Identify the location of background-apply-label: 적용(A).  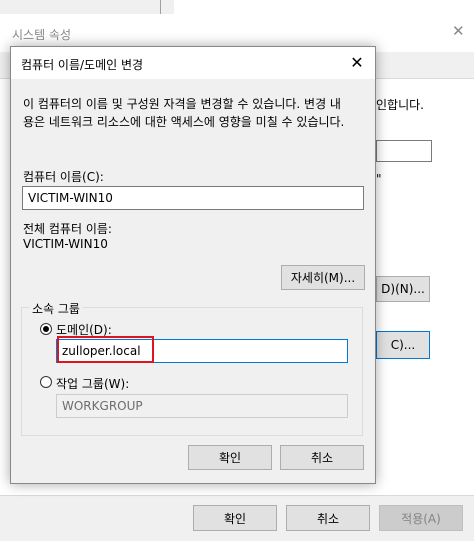
(421, 518).